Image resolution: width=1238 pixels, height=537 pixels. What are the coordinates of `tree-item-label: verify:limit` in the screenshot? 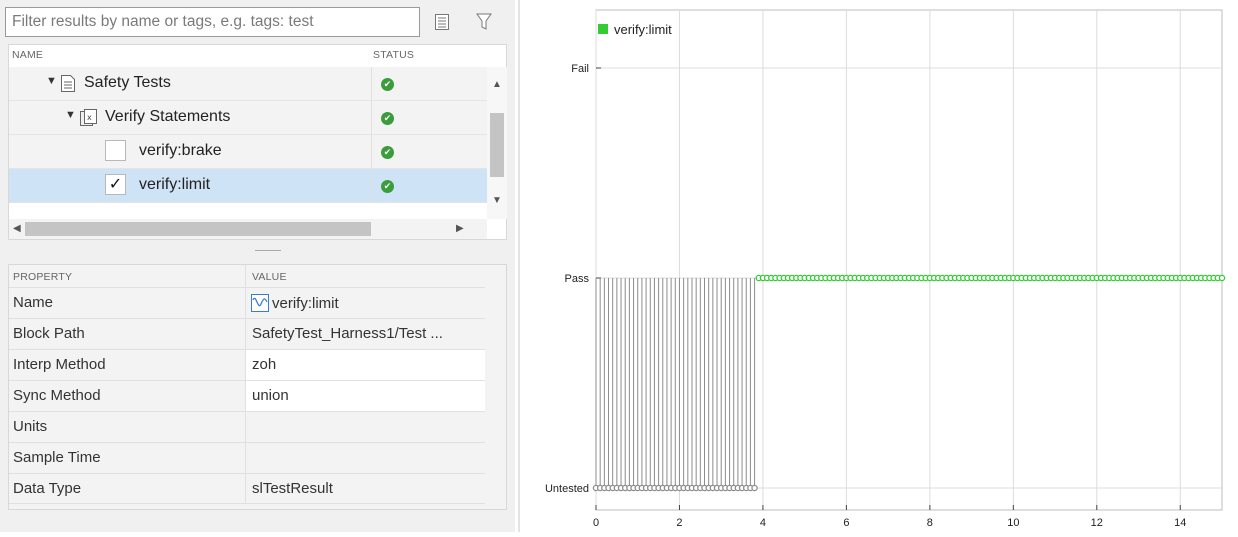 It's located at (175, 184).